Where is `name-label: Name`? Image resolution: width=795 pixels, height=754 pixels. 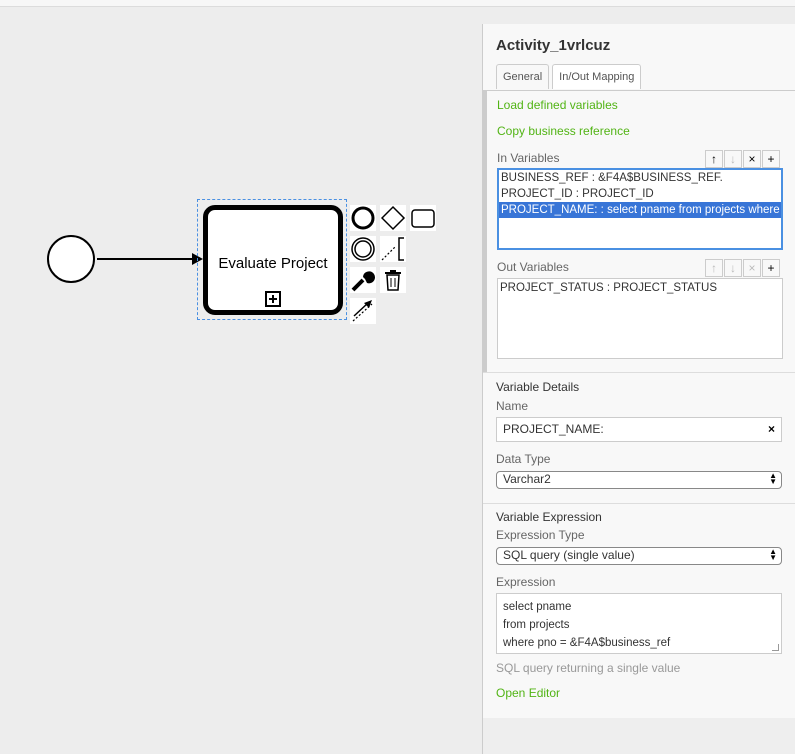 name-label: Name is located at coordinates (512, 406).